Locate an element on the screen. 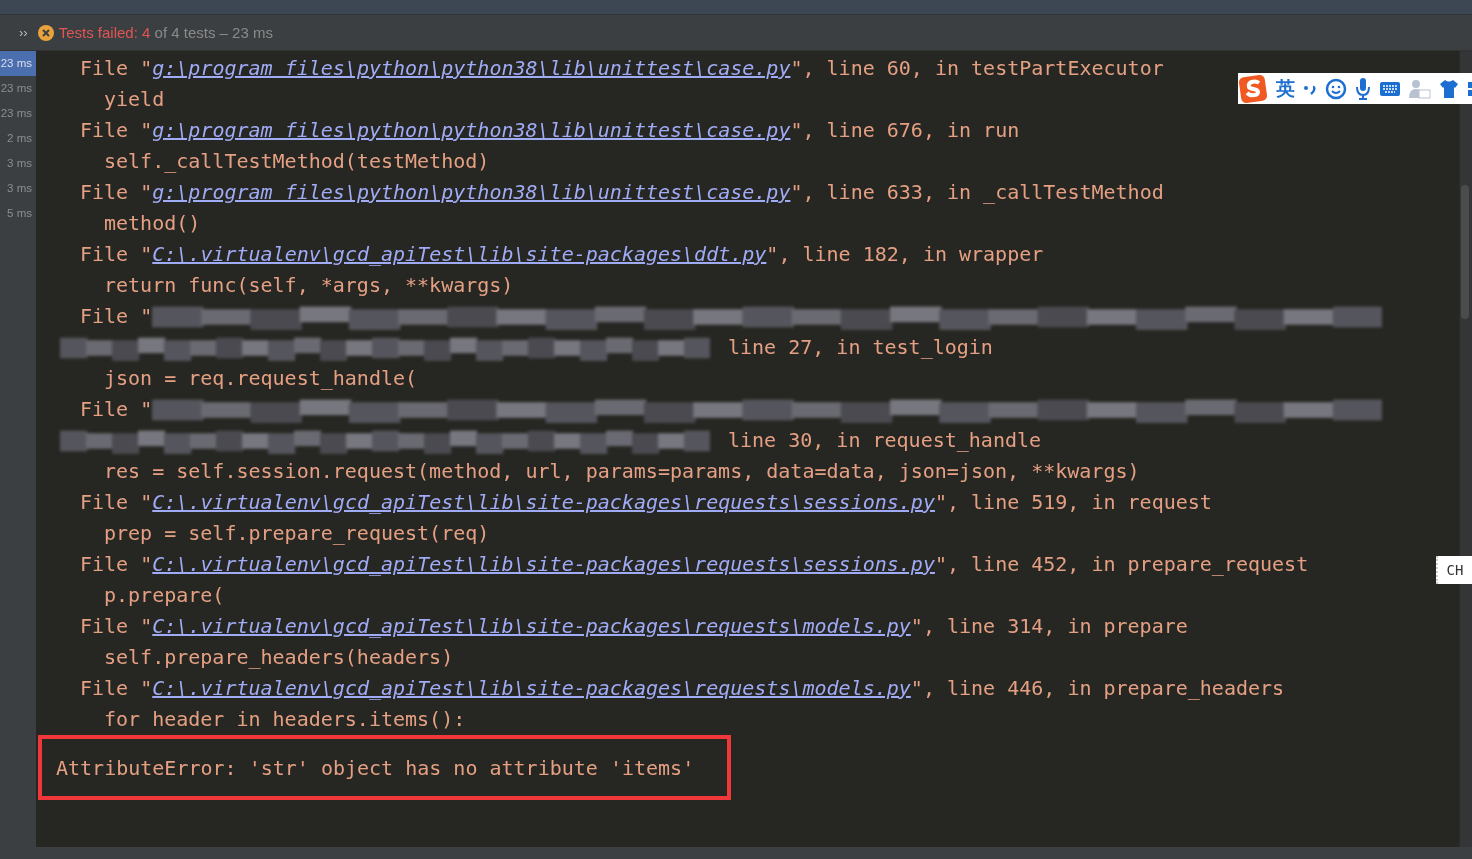 This screenshot has width=1472, height=859. expand-chevron: ›› is located at coordinates (23, 32).